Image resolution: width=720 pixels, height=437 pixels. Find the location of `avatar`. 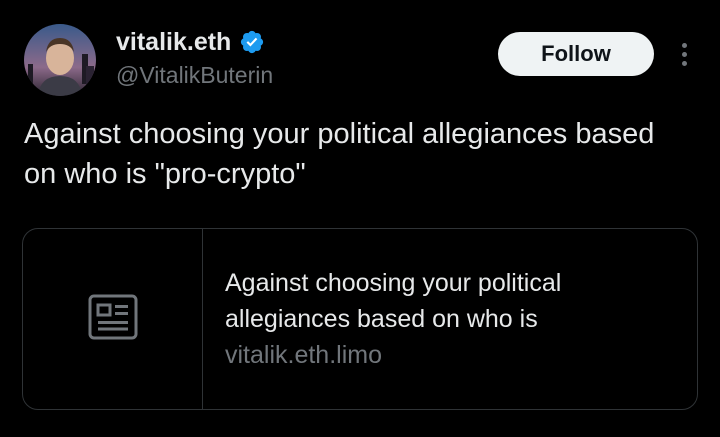

avatar is located at coordinates (60, 60).